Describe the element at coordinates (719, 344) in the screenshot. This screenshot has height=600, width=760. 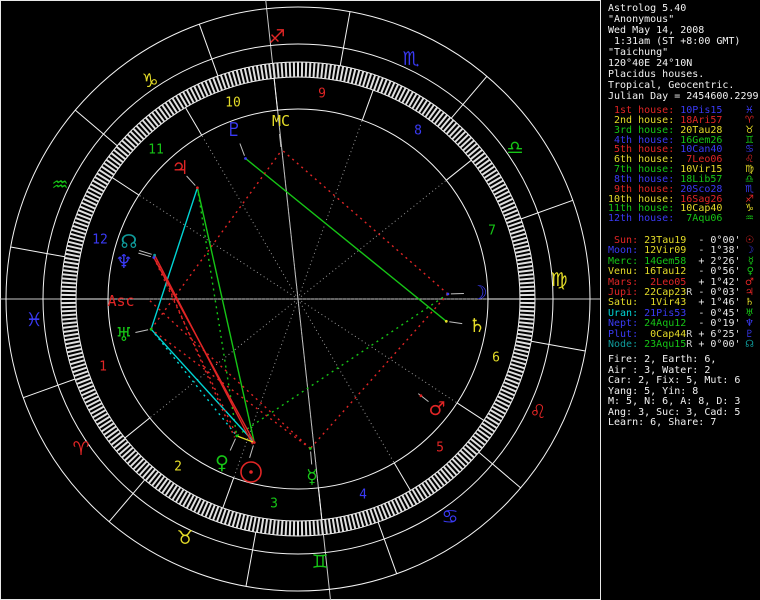
I see `daily-motion-value: + 0°00'` at that location.